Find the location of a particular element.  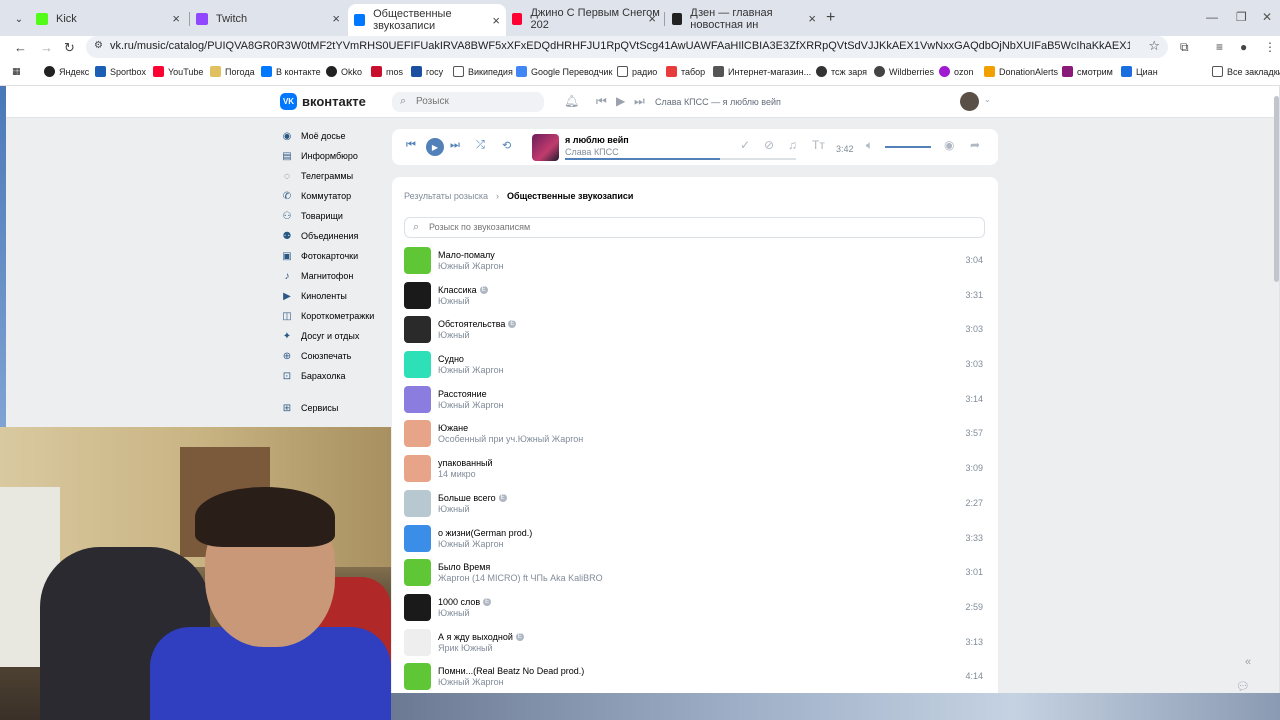

bookmark-item: Циан is located at coordinates (1139, 71).